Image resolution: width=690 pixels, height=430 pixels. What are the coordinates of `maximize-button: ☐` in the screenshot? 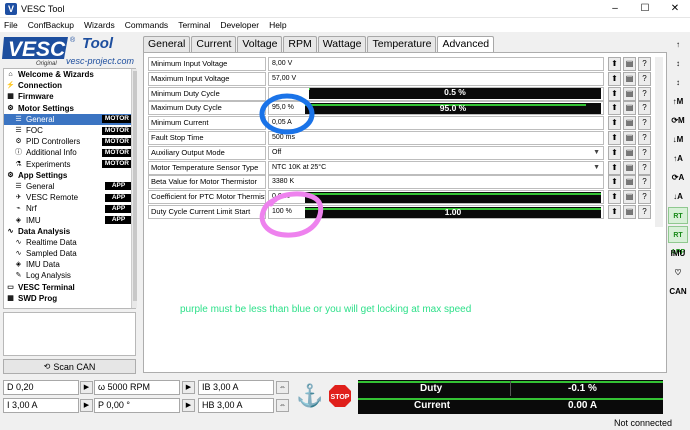 It's located at (645, 9).